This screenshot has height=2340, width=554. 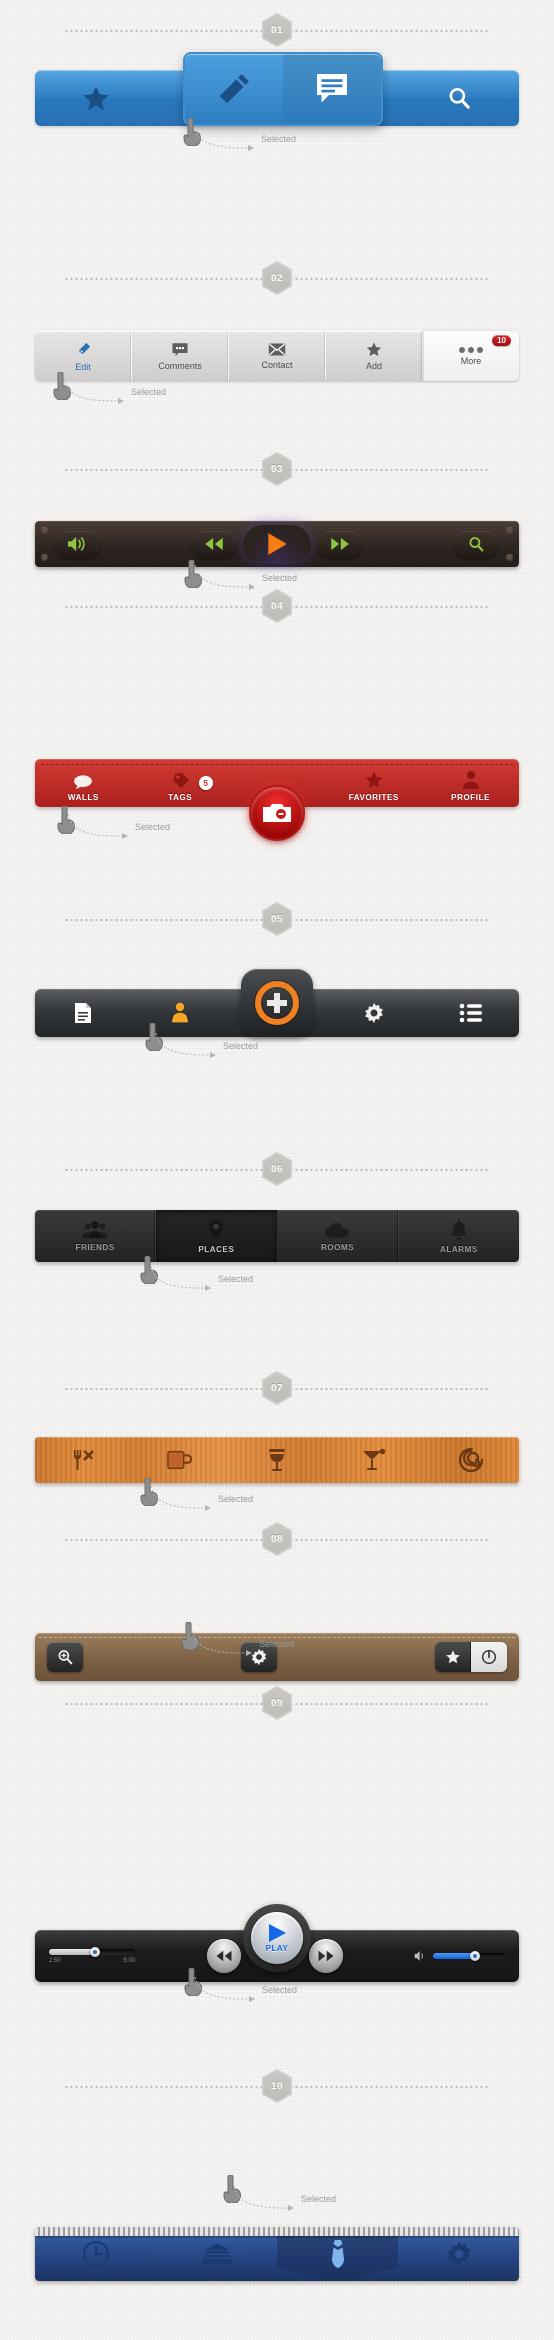 What do you see at coordinates (114, 392) in the screenshot?
I see `selected-callout-02: Selected` at bounding box center [114, 392].